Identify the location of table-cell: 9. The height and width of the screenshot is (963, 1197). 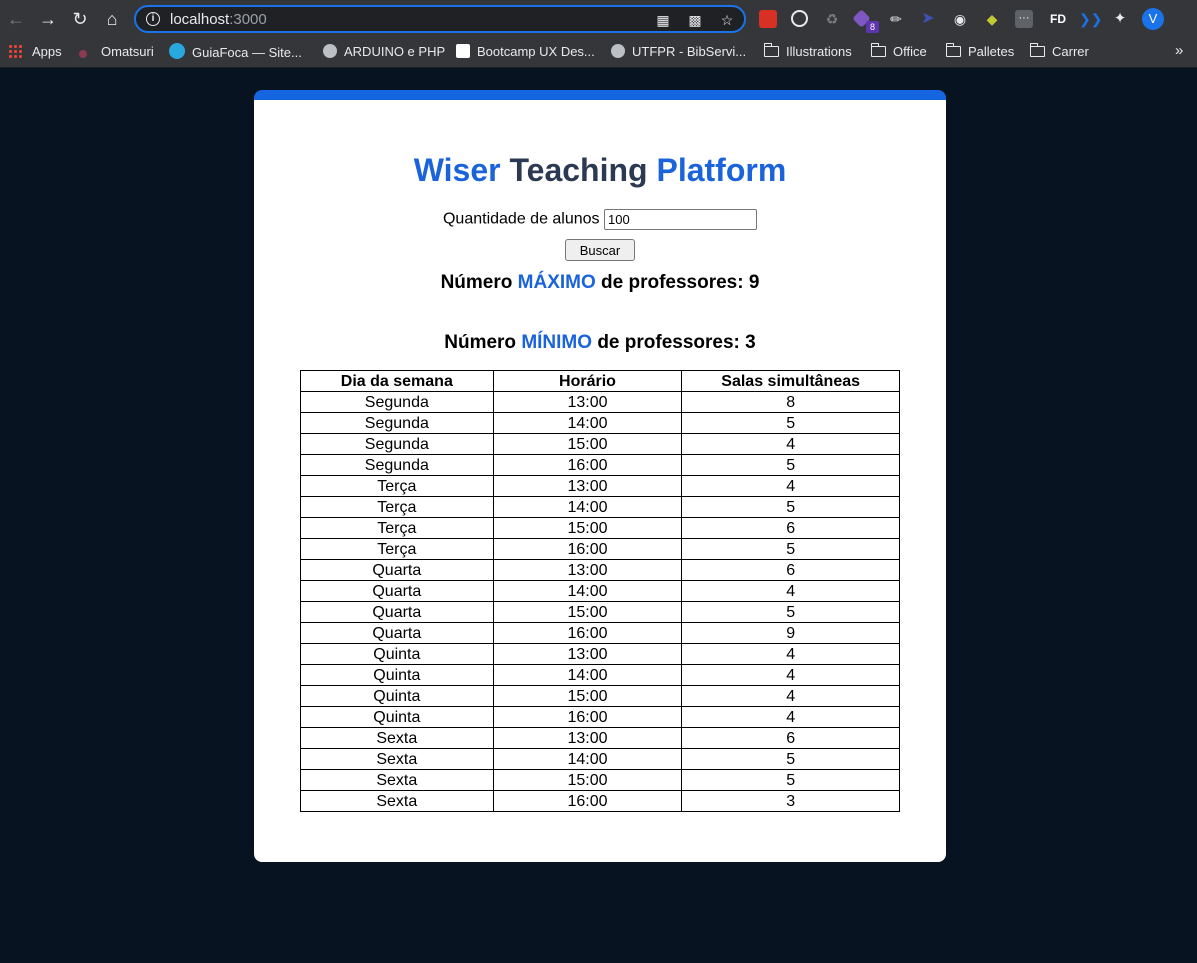
(790, 633).